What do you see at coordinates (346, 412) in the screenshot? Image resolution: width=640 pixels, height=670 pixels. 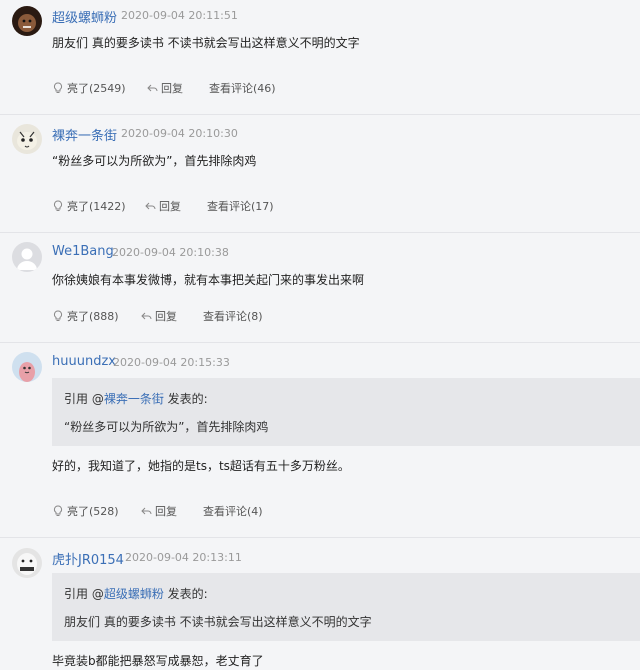 I see `quoted-comment: 引用 @裸奔一条街 发表的: “粉丝多可以为所欲为”，首先排除肉鸡` at bounding box center [346, 412].